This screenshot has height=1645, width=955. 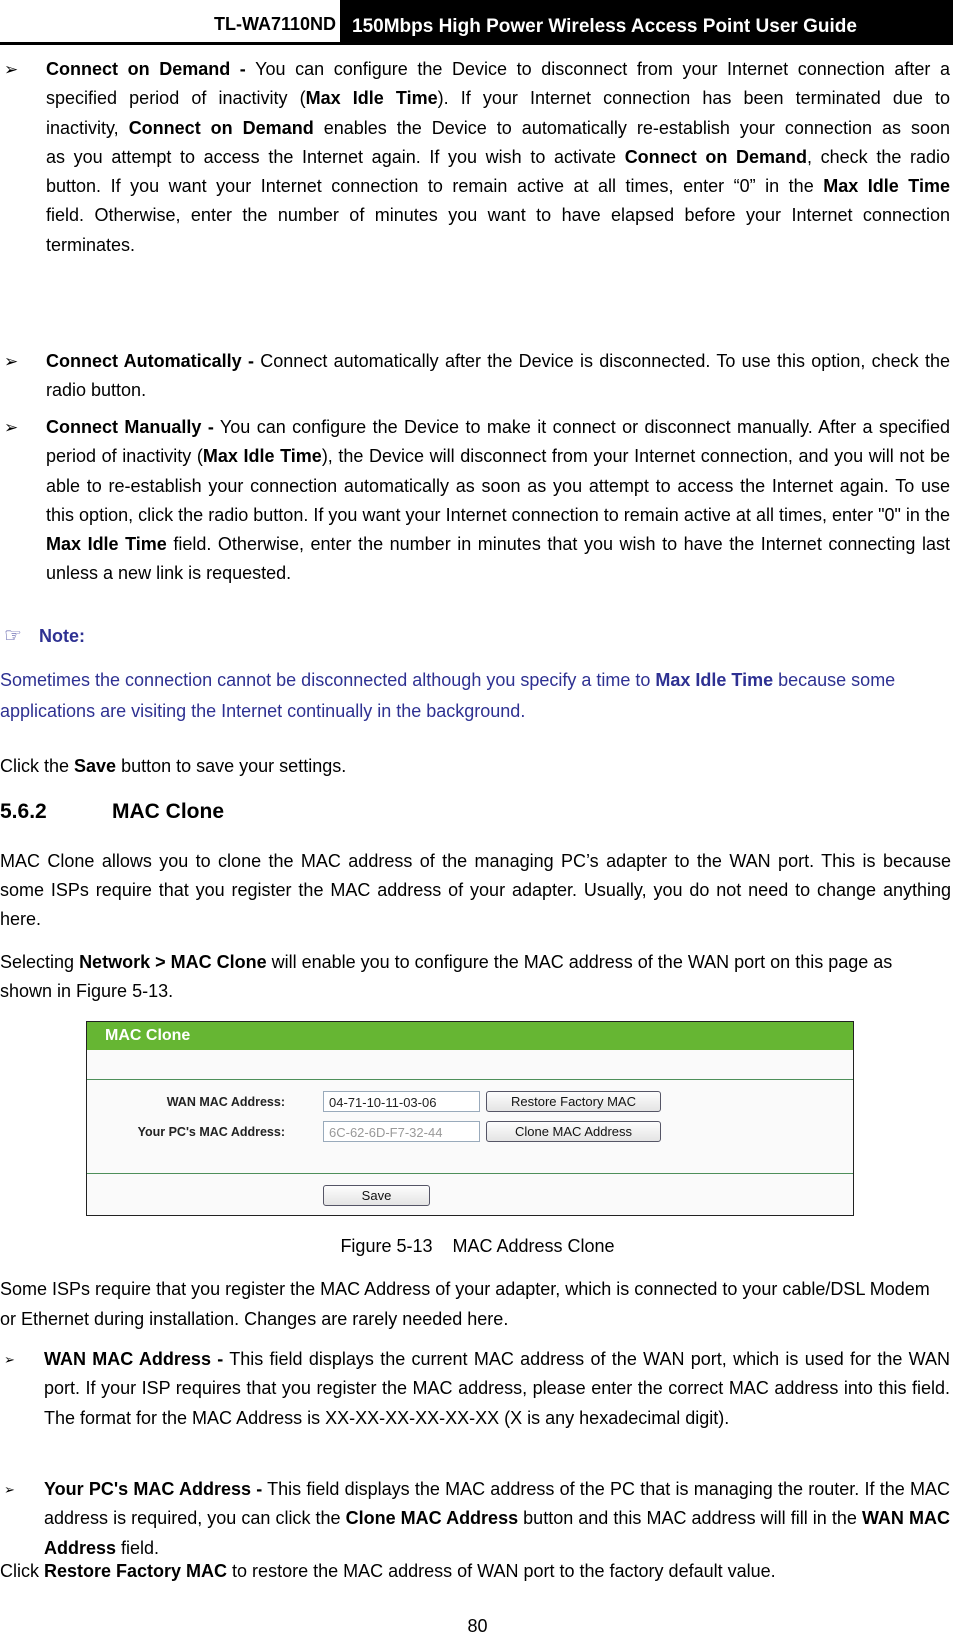 What do you see at coordinates (477, 1626) in the screenshot?
I see `page-number: 80` at bounding box center [477, 1626].